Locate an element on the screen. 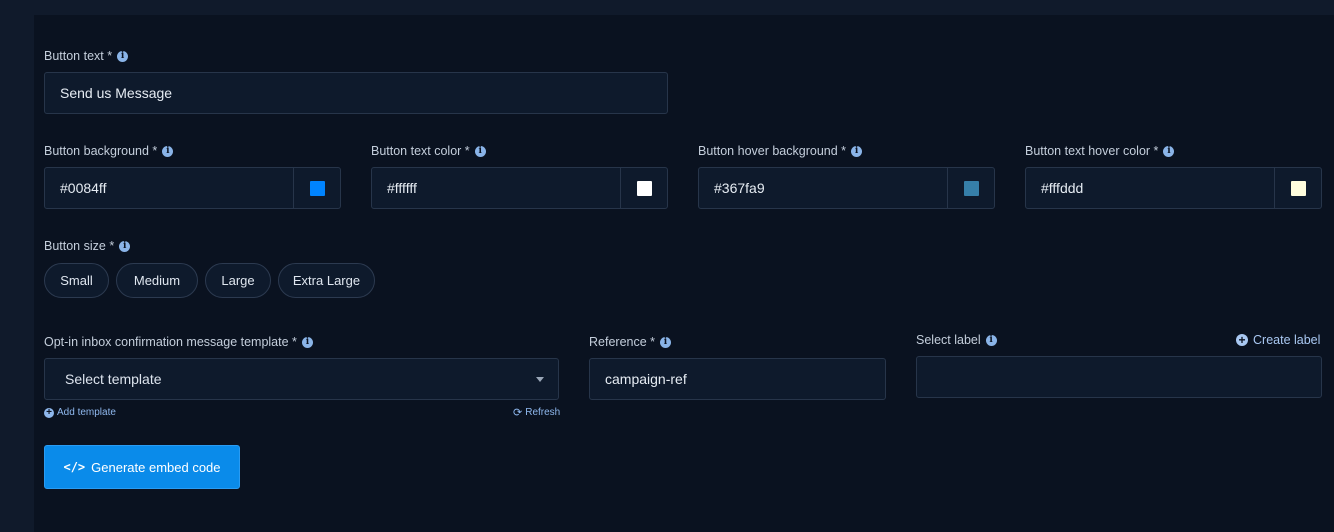  add-template-link-text: Add template is located at coordinates (86, 412).